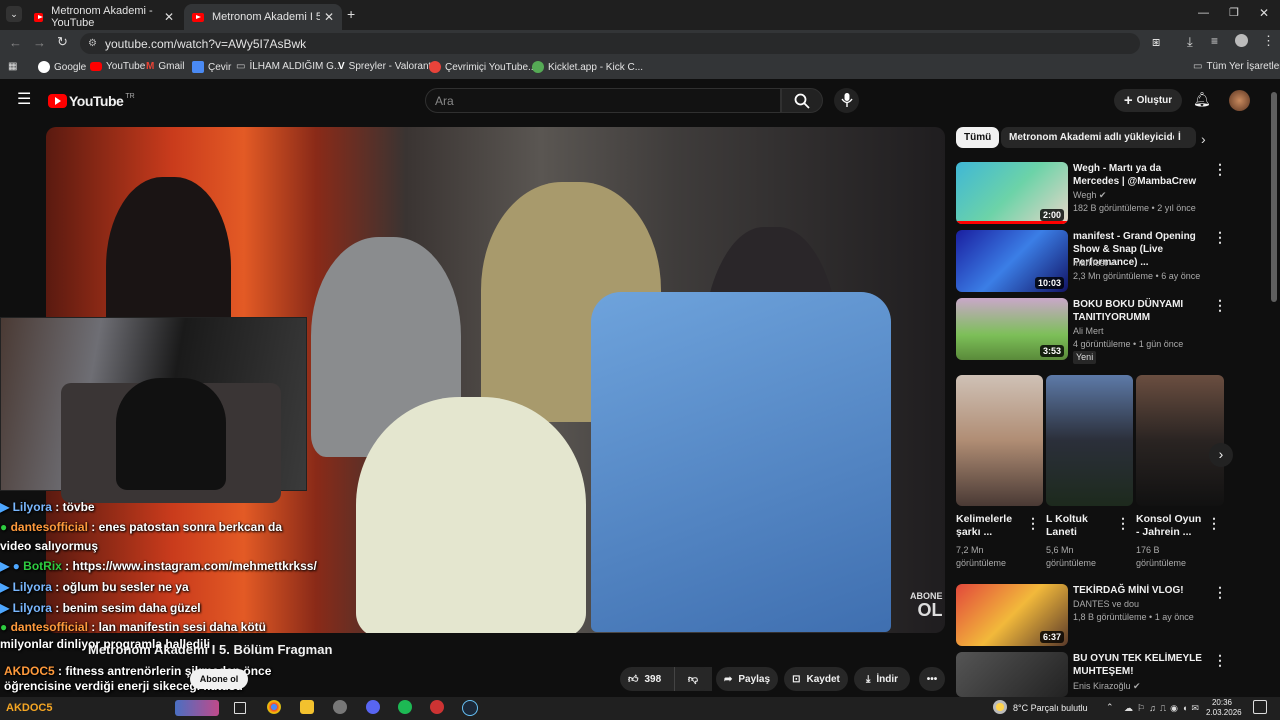 The height and width of the screenshot is (720, 1280). What do you see at coordinates (1241, 40) in the screenshot?
I see `profile-icon` at bounding box center [1241, 40].